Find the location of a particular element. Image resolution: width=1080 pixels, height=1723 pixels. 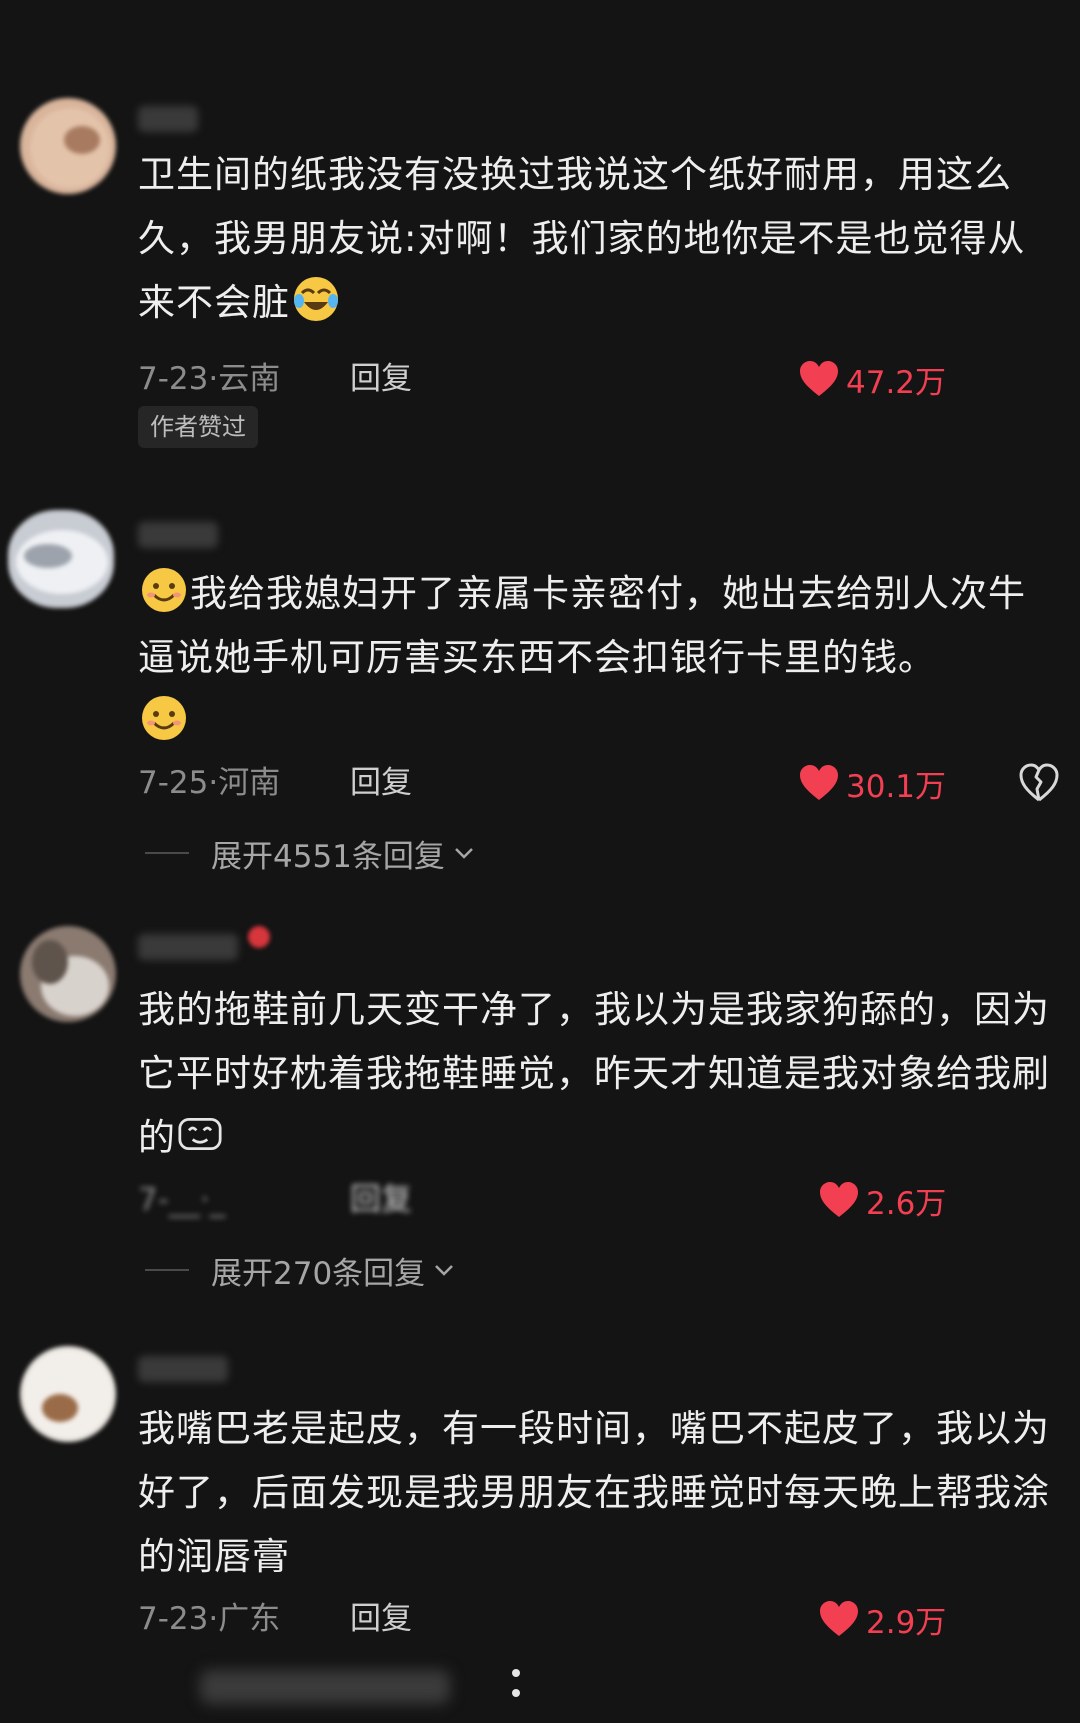

expand-replies: 展开270条回复 is located at coordinates (300, 1270).